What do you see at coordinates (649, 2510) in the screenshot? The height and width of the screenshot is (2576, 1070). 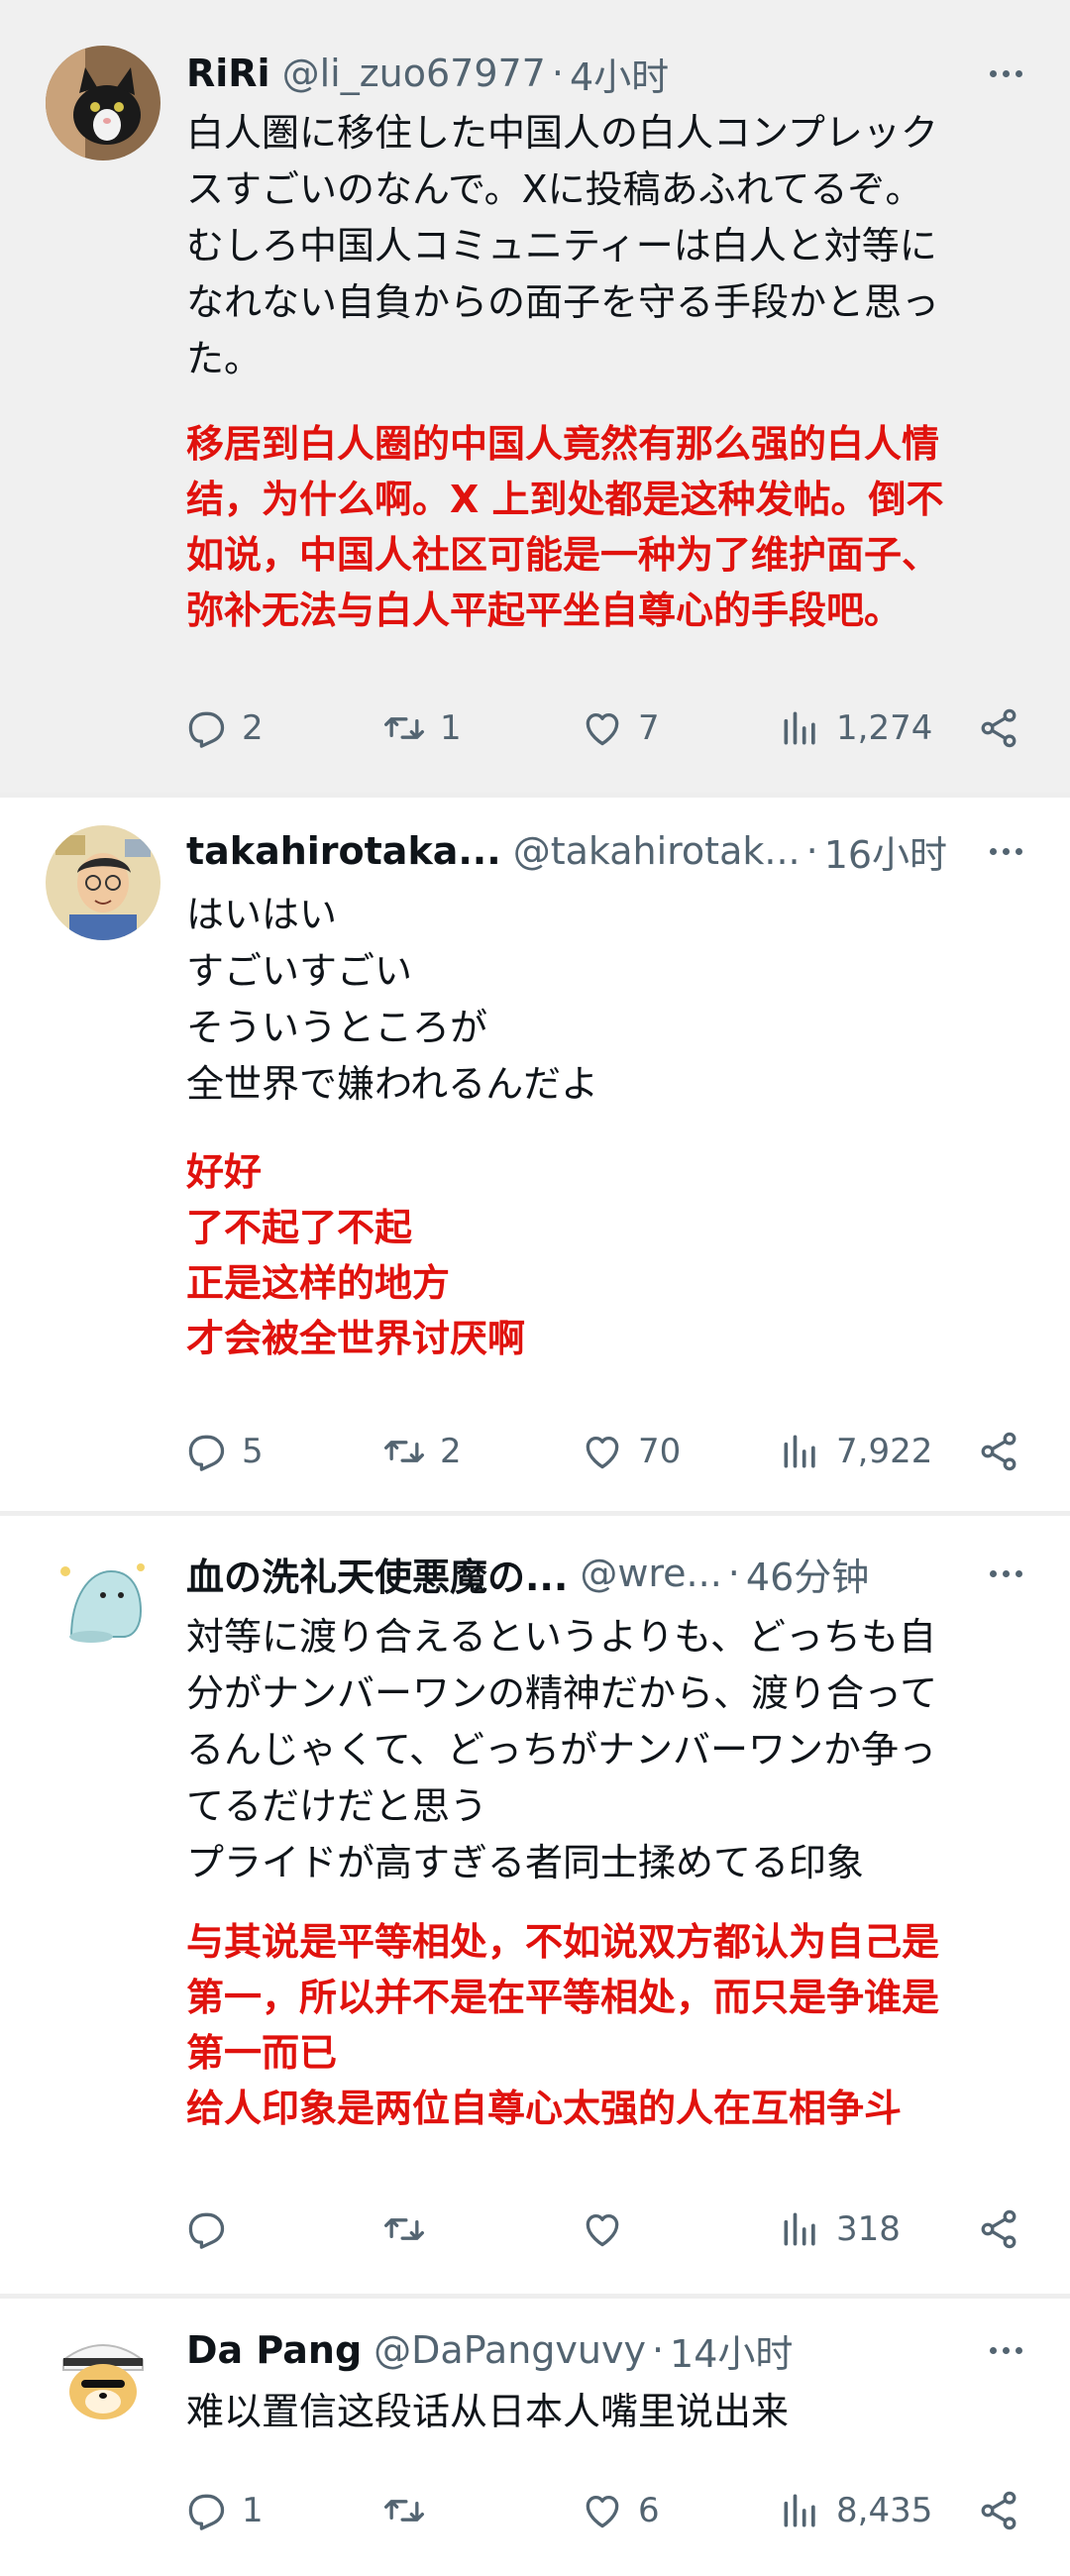 I see `like-count: 6` at bounding box center [649, 2510].